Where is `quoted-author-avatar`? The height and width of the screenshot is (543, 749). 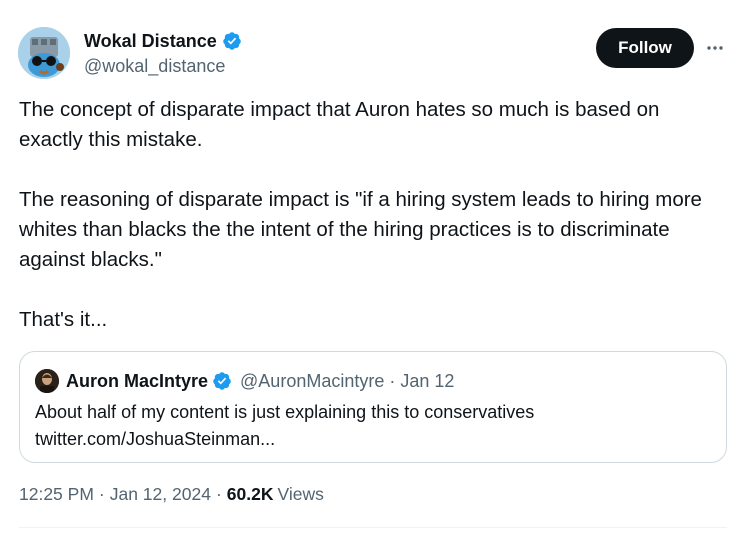 quoted-author-avatar is located at coordinates (47, 381).